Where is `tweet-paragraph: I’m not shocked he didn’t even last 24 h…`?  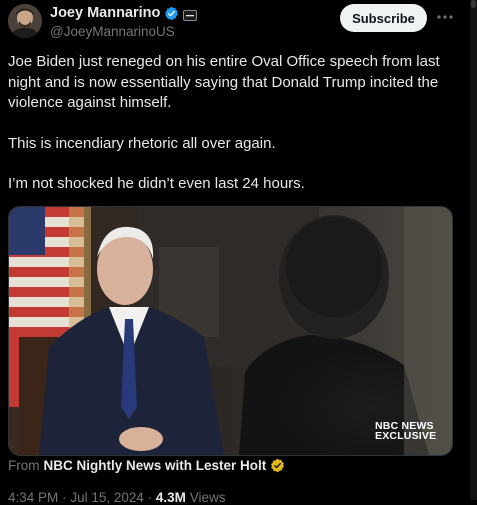 tweet-paragraph: I’m not shocked he didn’t even last 24 h… is located at coordinates (156, 183).